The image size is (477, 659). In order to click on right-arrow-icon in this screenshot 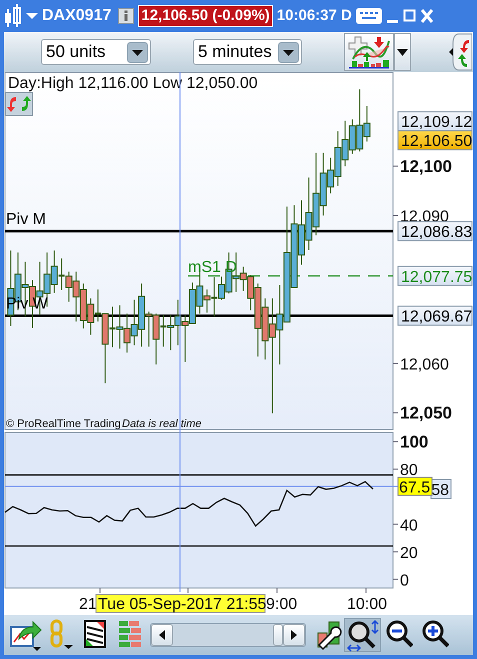, I will do `click(294, 635)`.